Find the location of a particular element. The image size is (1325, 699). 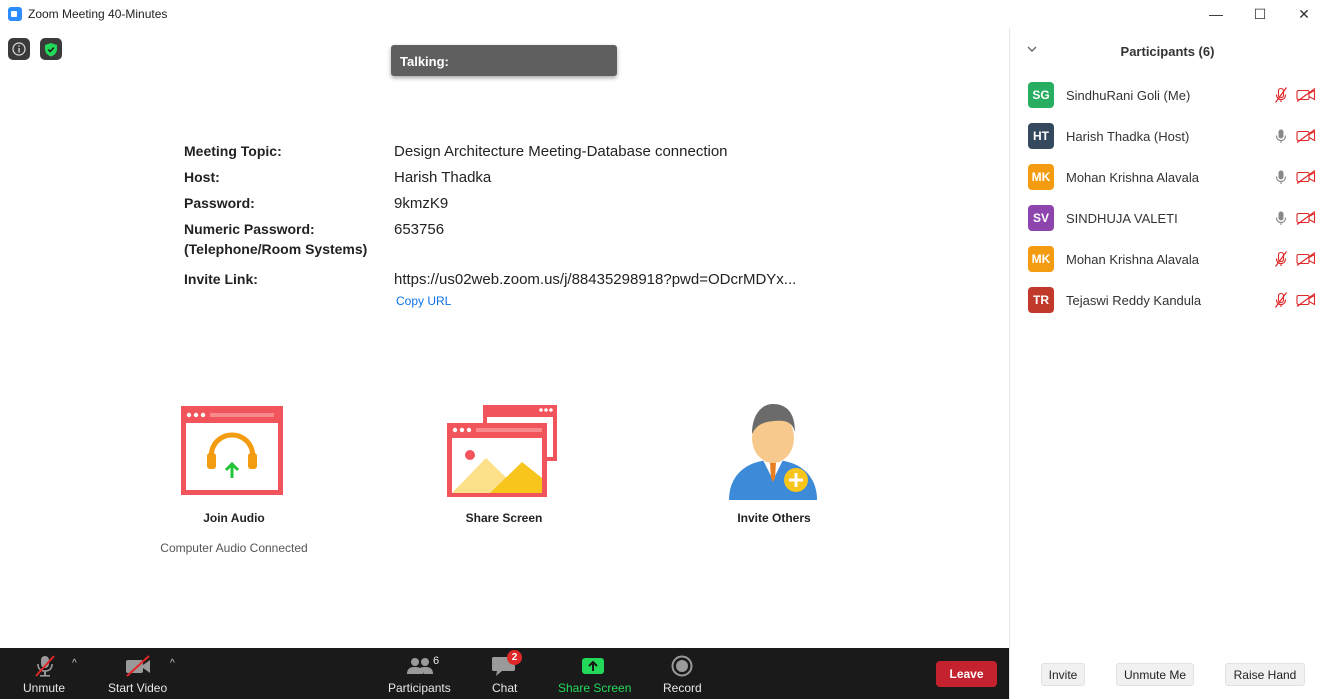

record-label: Record is located at coordinates (682, 688).